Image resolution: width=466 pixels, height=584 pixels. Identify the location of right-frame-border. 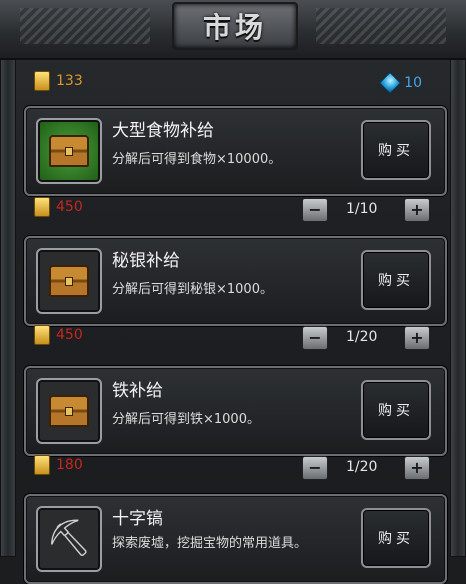
(458, 298).